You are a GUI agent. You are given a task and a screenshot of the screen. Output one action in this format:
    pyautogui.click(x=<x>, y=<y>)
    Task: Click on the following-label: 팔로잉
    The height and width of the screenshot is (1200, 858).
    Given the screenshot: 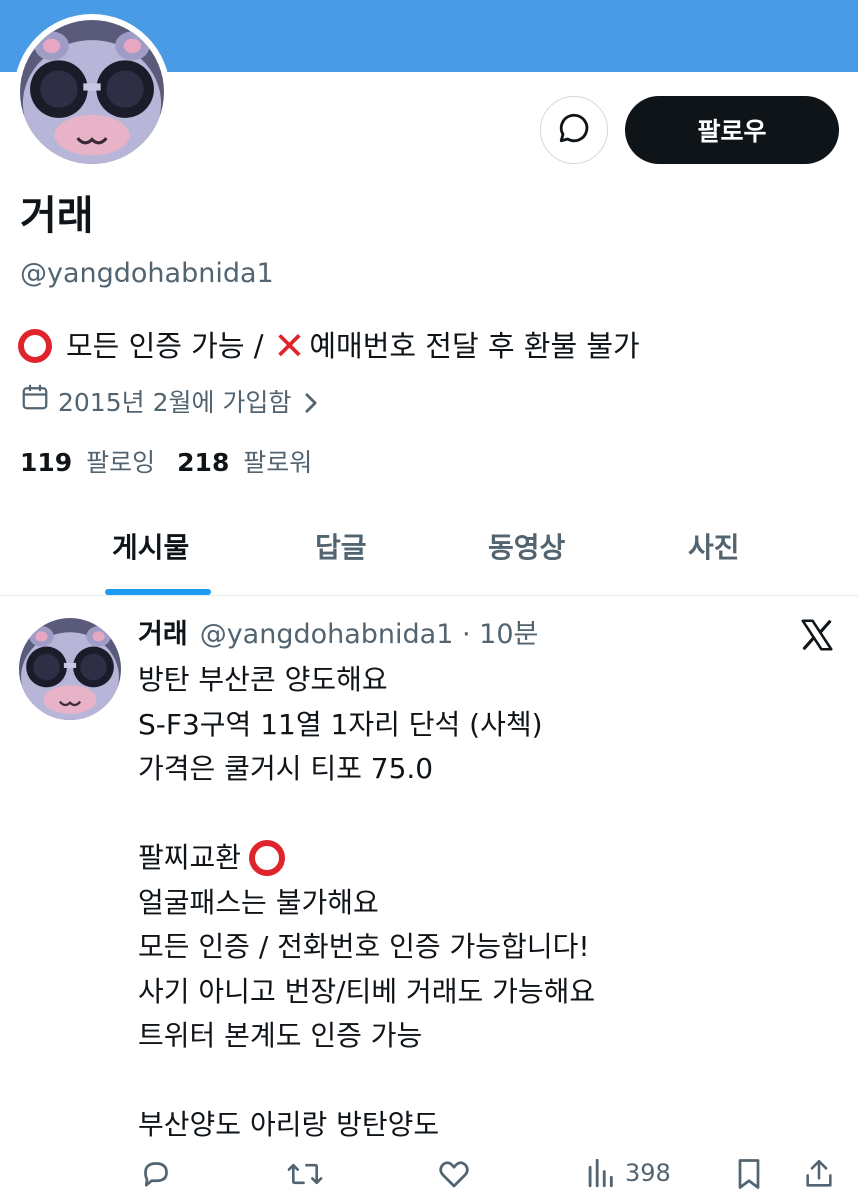 What is the action you would take?
    pyautogui.click(x=121, y=462)
    